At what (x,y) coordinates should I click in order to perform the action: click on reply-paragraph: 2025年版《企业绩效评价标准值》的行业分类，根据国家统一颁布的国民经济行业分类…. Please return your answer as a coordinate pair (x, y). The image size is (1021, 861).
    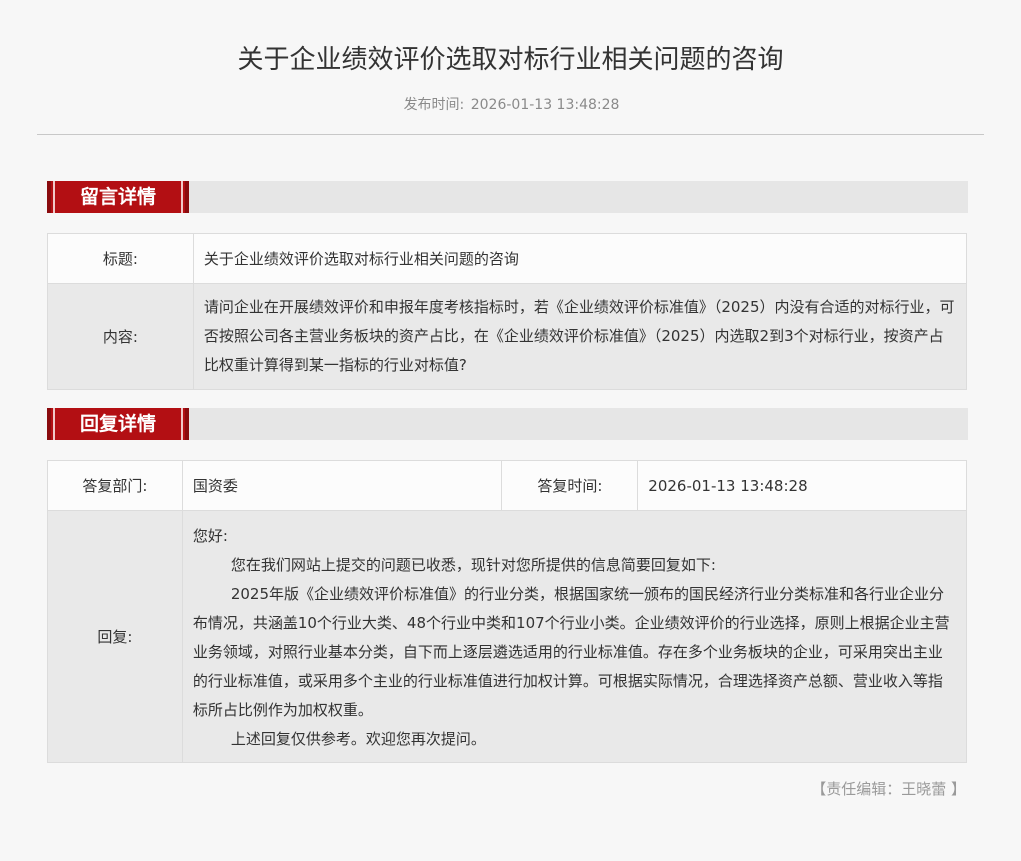
    Looking at the image, I should click on (571, 652).